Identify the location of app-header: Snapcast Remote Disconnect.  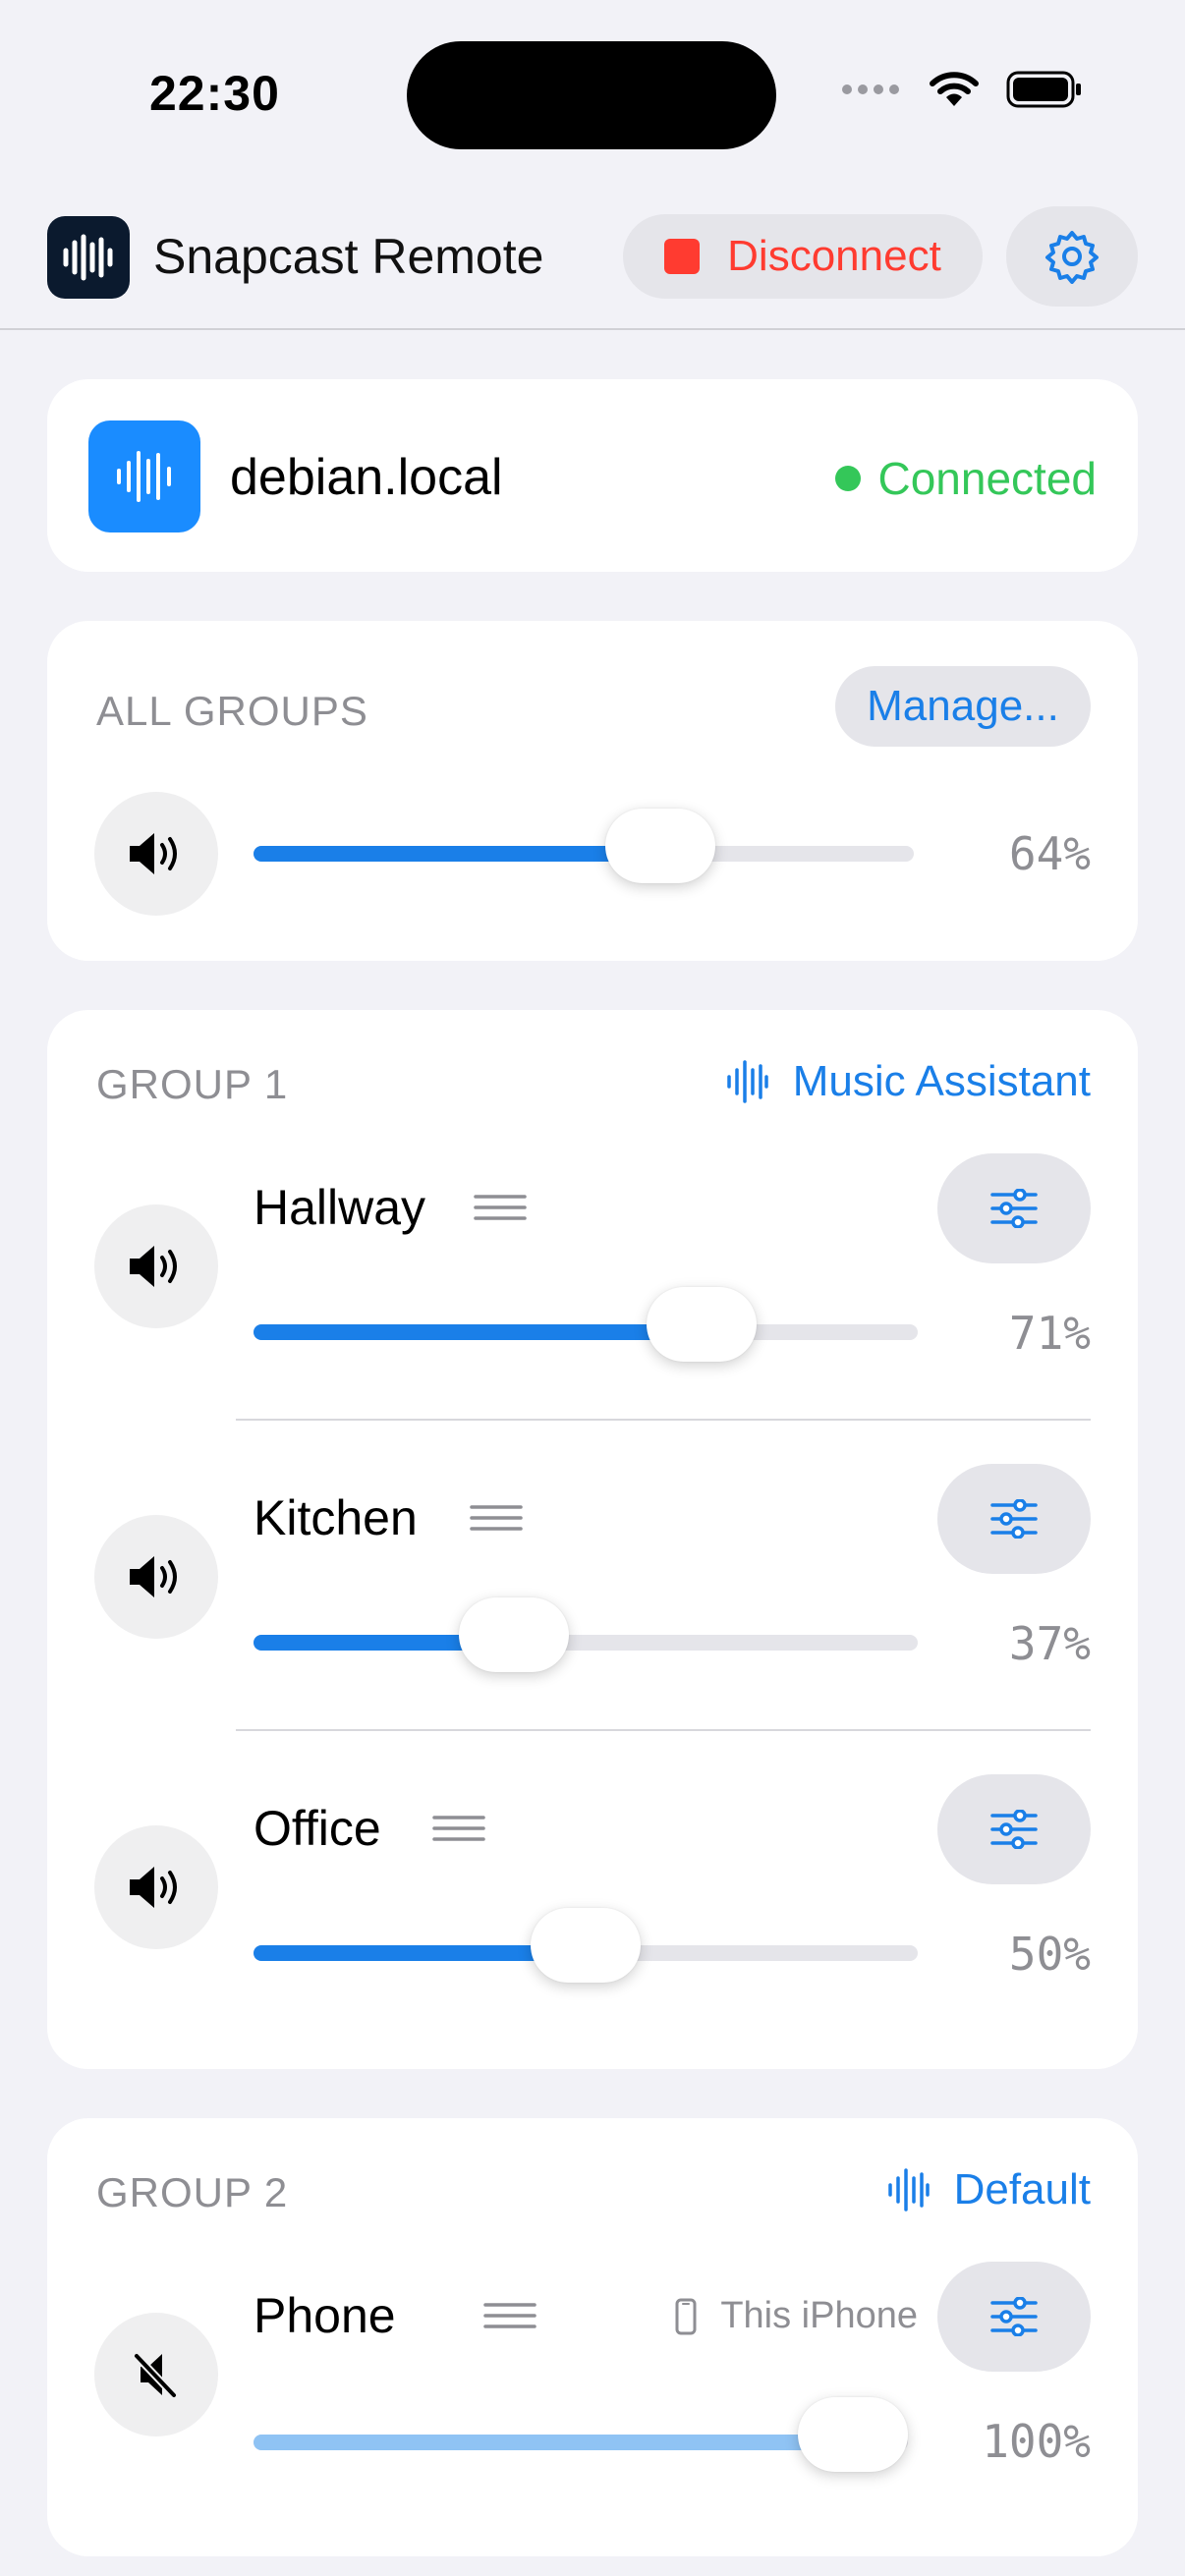
(592, 263).